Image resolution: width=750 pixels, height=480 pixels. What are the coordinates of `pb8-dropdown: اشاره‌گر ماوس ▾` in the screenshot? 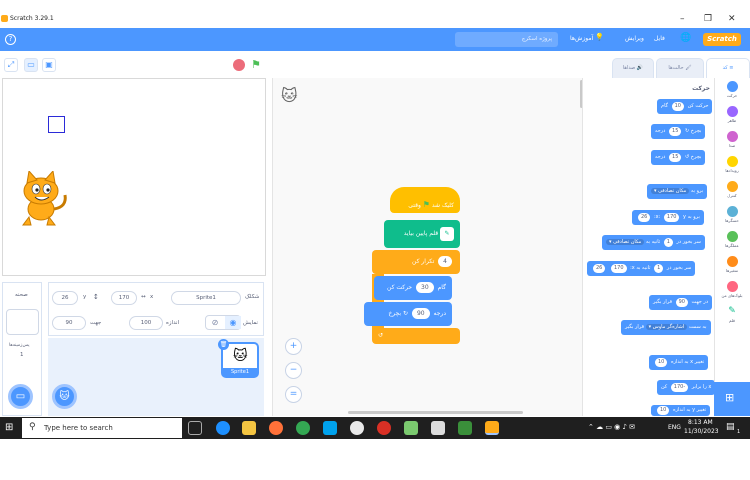 It's located at (666, 327).